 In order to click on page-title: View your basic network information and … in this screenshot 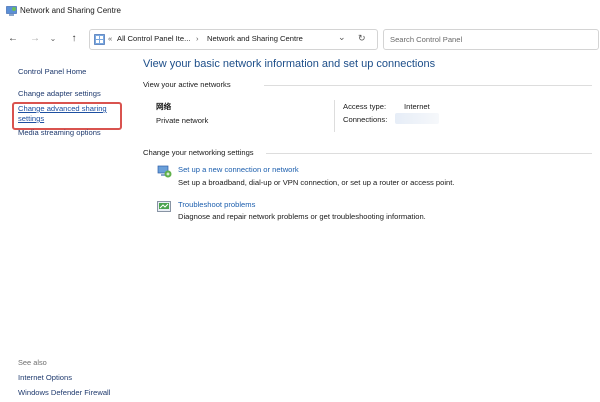, I will do `click(289, 64)`.